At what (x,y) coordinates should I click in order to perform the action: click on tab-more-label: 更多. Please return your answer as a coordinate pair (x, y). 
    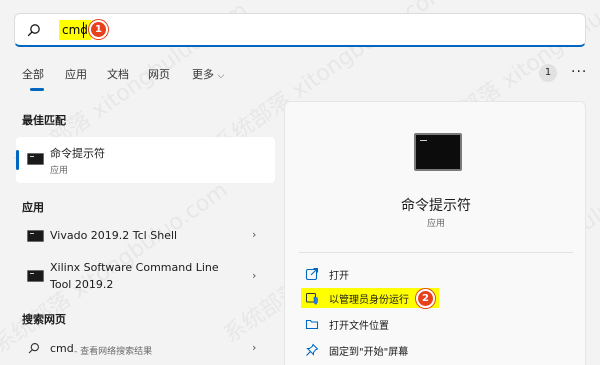
    Looking at the image, I should click on (203, 74).